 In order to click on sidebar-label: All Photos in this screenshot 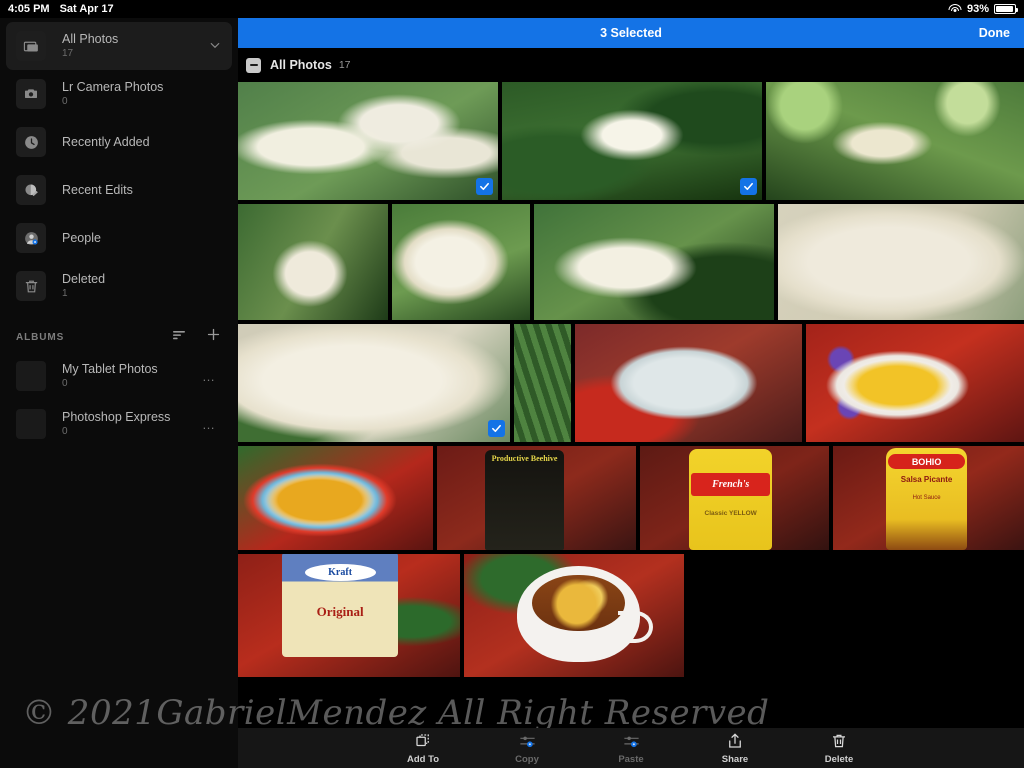, I will do `click(90, 39)`.